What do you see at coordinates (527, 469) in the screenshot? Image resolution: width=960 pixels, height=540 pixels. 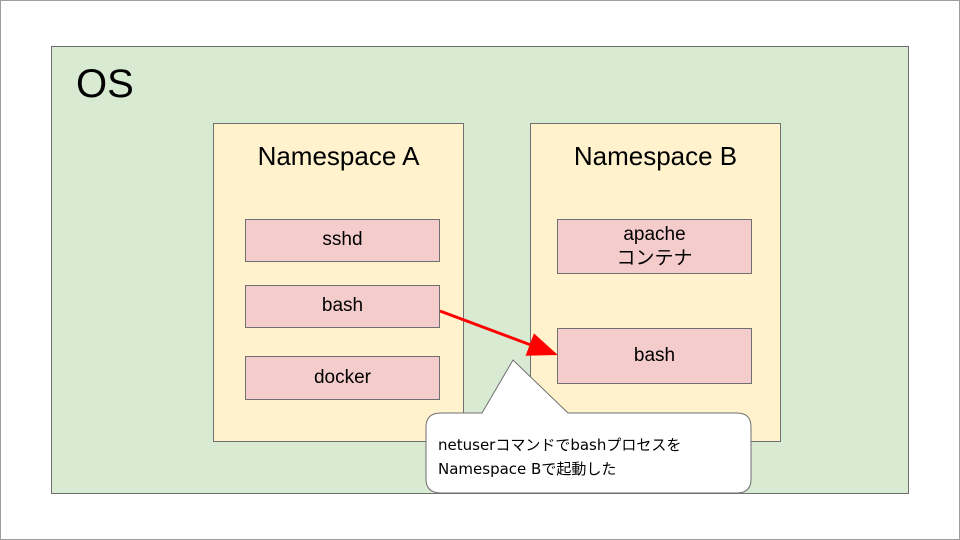 I see `callout-line-2: Namespace Bで起動した` at bounding box center [527, 469].